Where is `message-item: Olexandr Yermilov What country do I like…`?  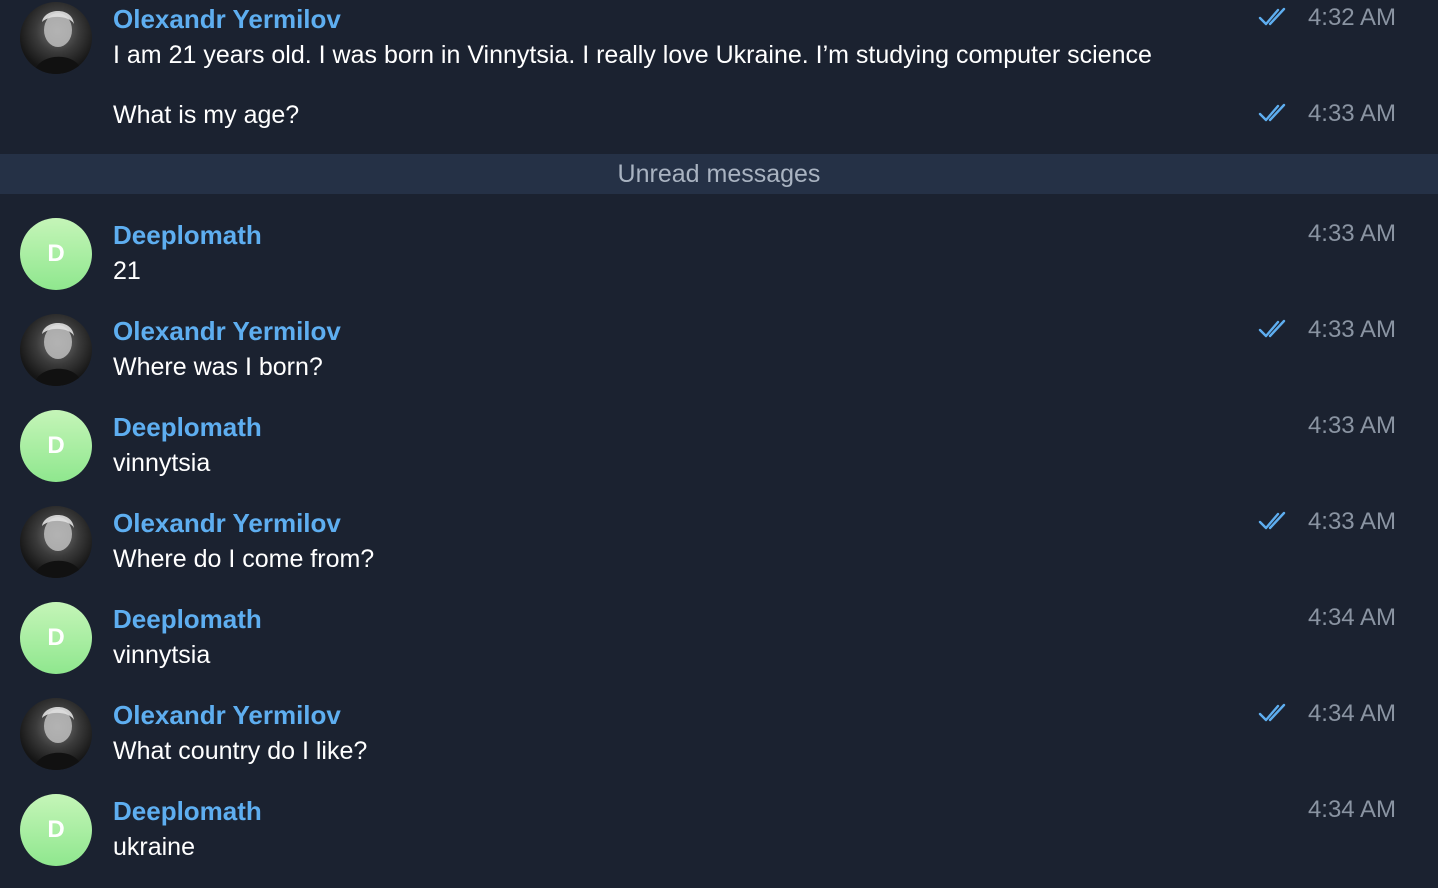 message-item: Olexandr Yermilov What country do I like… is located at coordinates (719, 741).